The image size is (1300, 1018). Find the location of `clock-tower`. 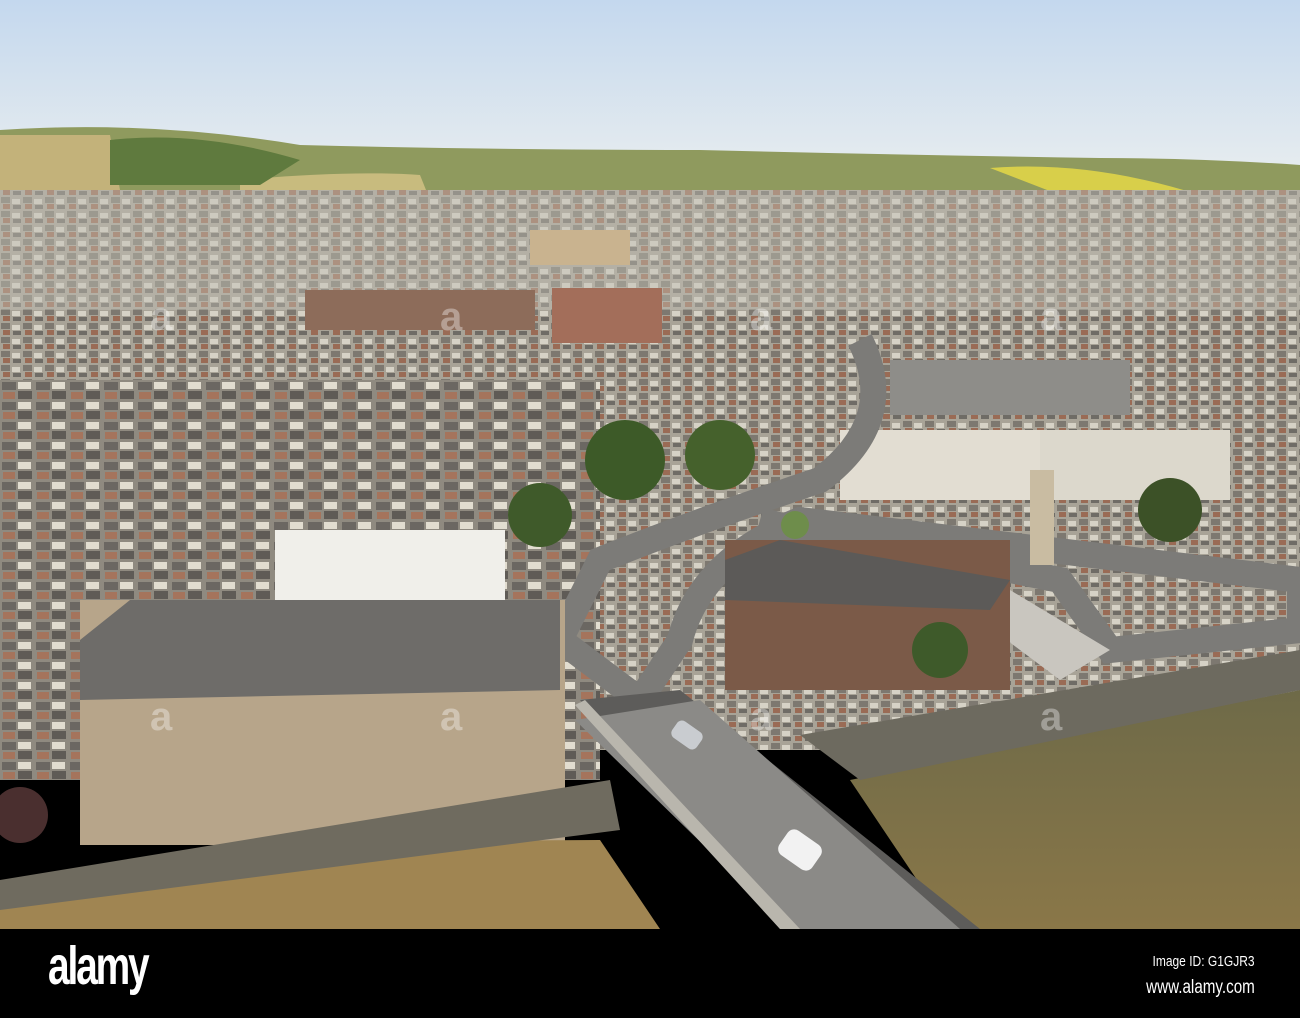

clock-tower is located at coordinates (1042, 517).